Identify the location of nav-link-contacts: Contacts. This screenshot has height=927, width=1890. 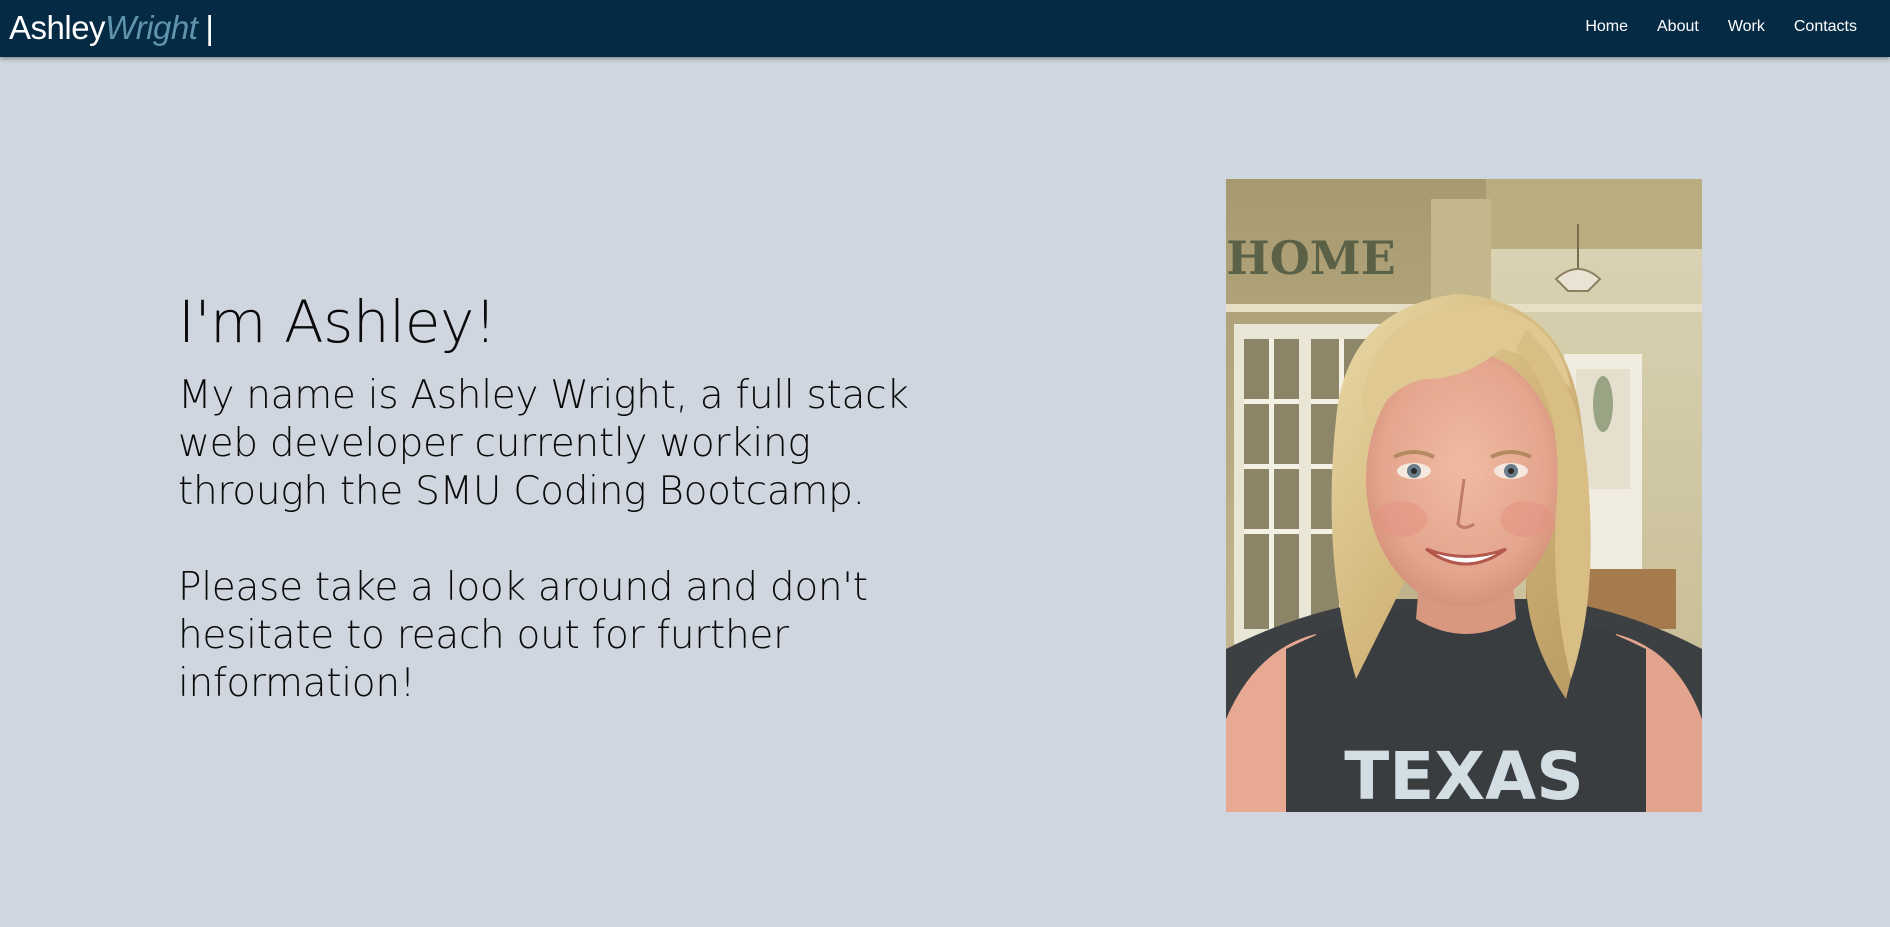
(1825, 27).